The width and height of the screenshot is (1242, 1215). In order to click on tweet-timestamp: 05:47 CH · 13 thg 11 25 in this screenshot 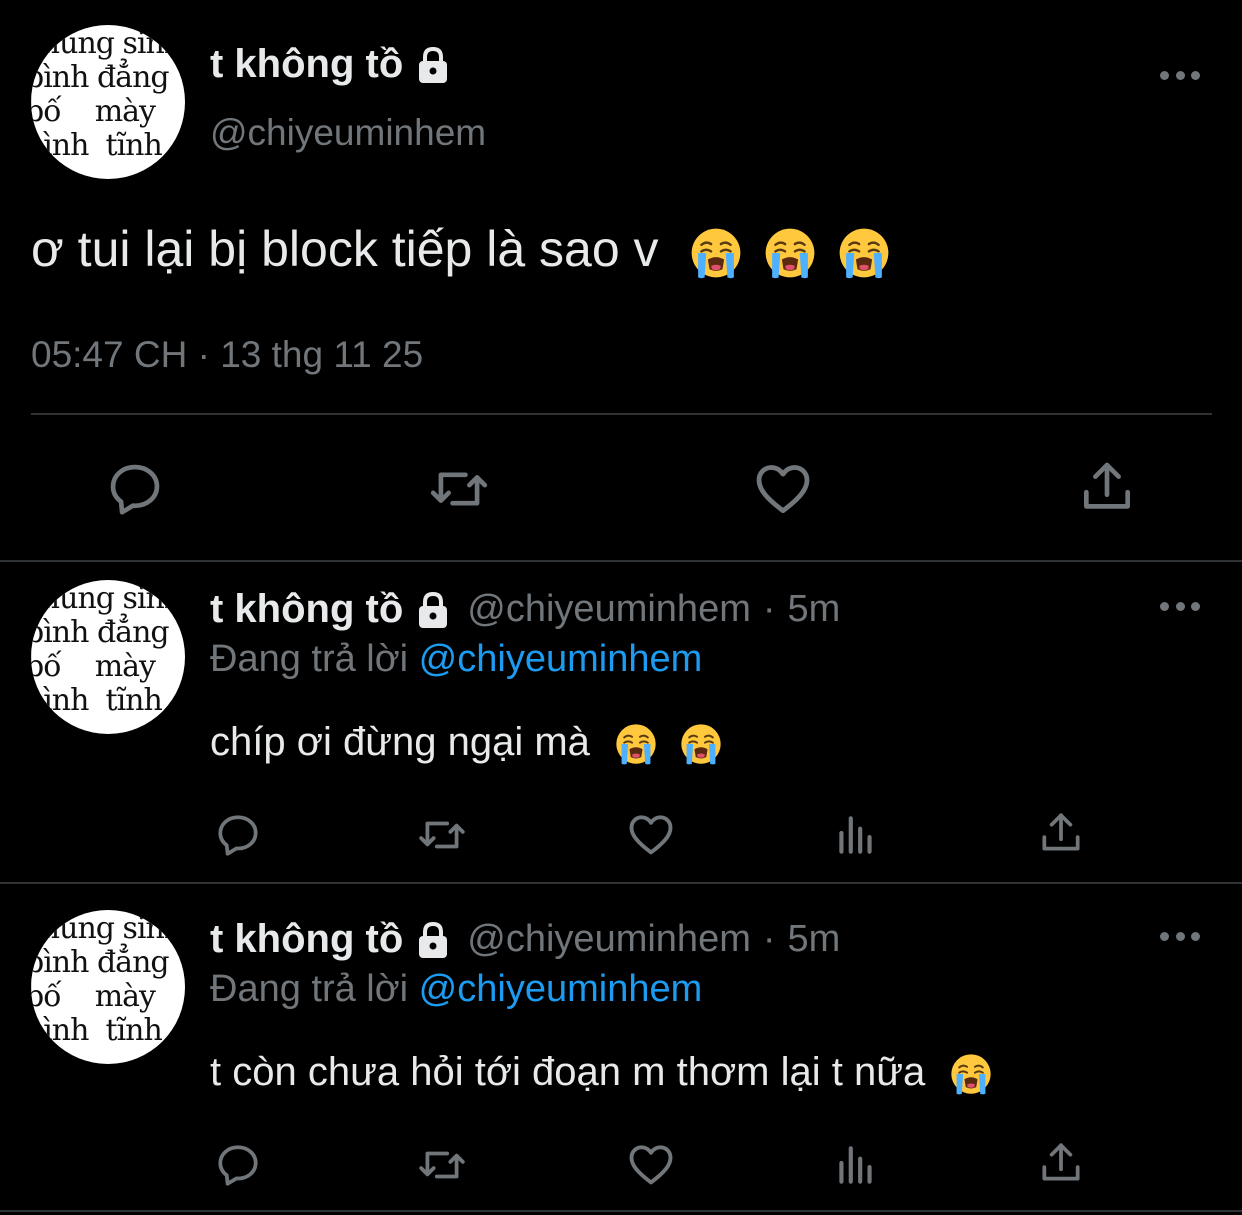, I will do `click(227, 355)`.